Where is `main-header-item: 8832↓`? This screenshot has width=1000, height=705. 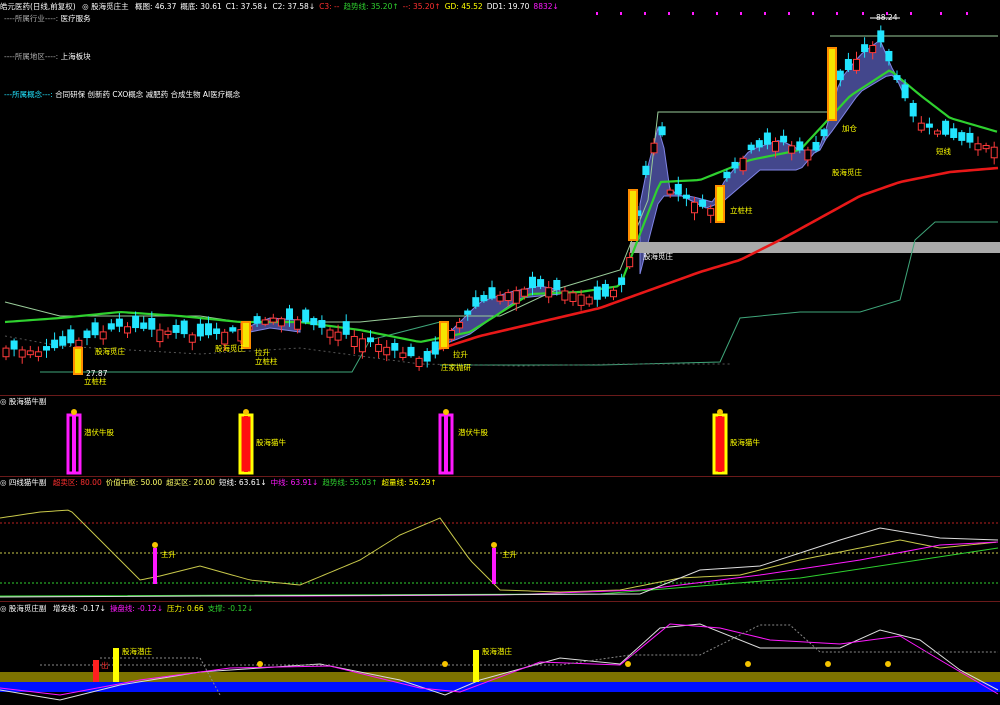
main-header-item: 8832↓ is located at coordinates (546, 6).